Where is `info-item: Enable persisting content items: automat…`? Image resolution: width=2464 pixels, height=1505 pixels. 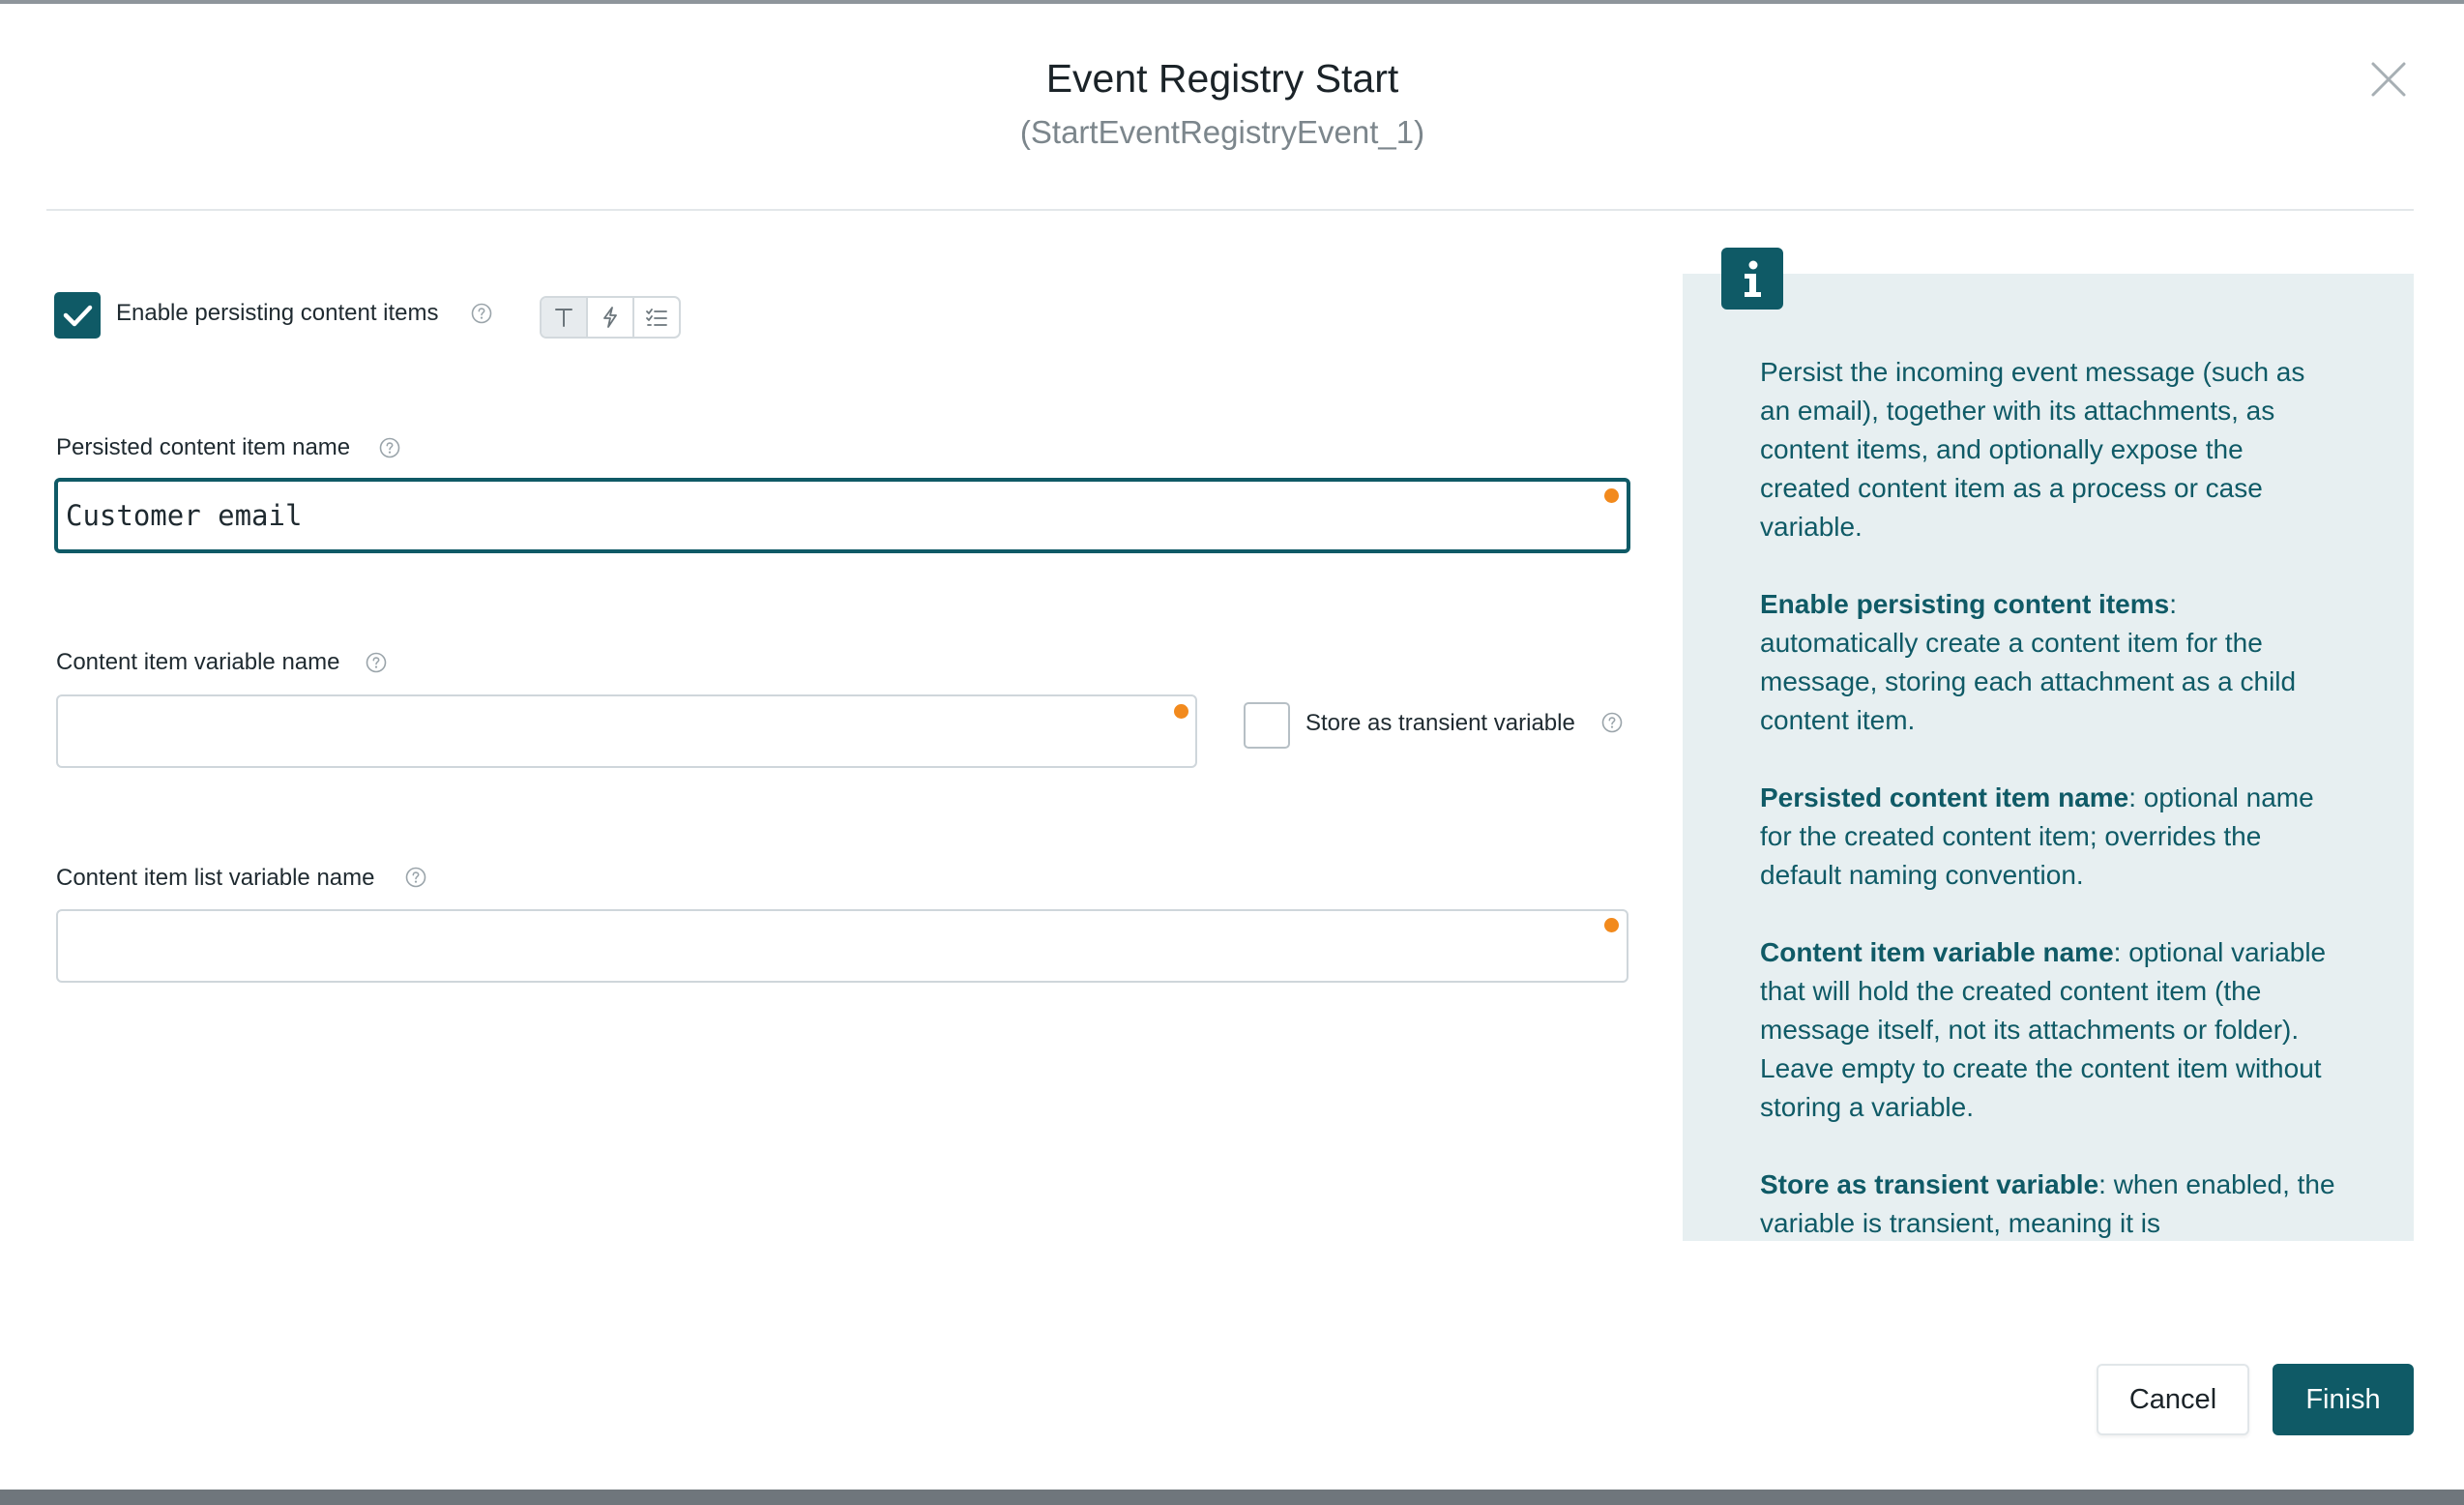 info-item: Enable persisting content items: automat… is located at coordinates (2050, 662).